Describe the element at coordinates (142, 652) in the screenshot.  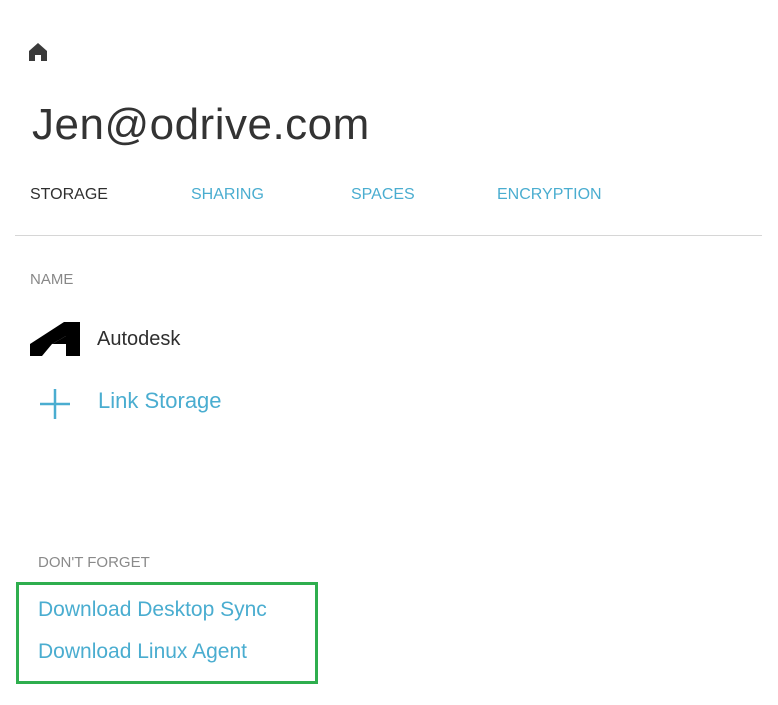
I see `download-linux-agent-link: Download Linux Agent` at that location.